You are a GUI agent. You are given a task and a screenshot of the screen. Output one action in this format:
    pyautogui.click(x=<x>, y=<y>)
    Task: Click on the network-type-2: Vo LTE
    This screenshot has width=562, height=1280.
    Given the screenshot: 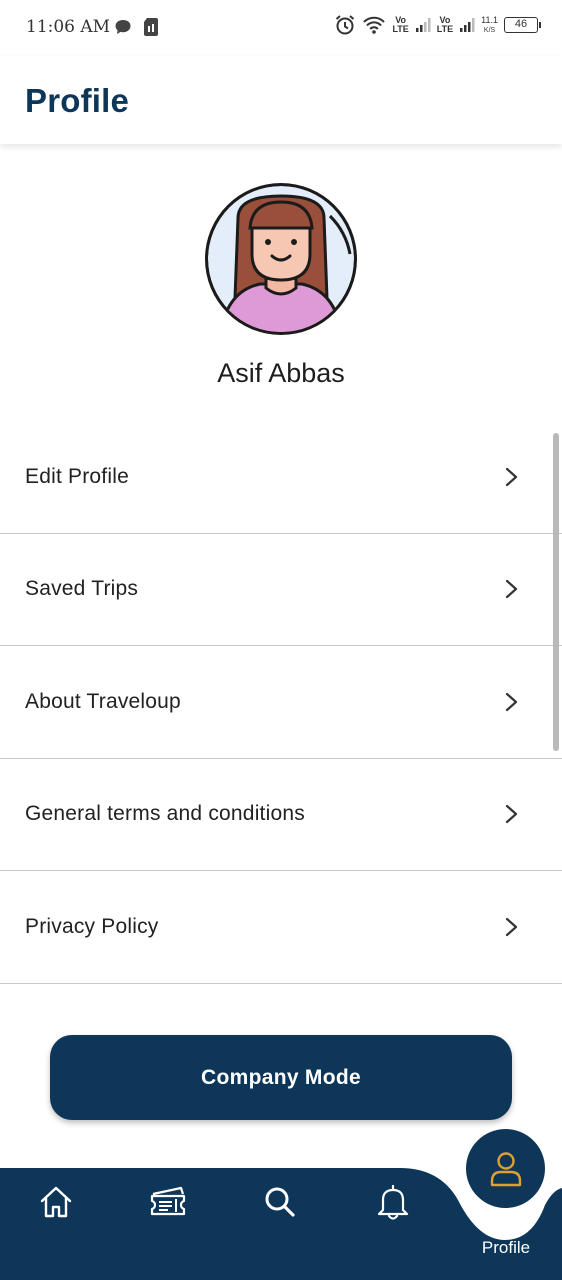 What is the action you would take?
    pyautogui.click(x=445, y=24)
    